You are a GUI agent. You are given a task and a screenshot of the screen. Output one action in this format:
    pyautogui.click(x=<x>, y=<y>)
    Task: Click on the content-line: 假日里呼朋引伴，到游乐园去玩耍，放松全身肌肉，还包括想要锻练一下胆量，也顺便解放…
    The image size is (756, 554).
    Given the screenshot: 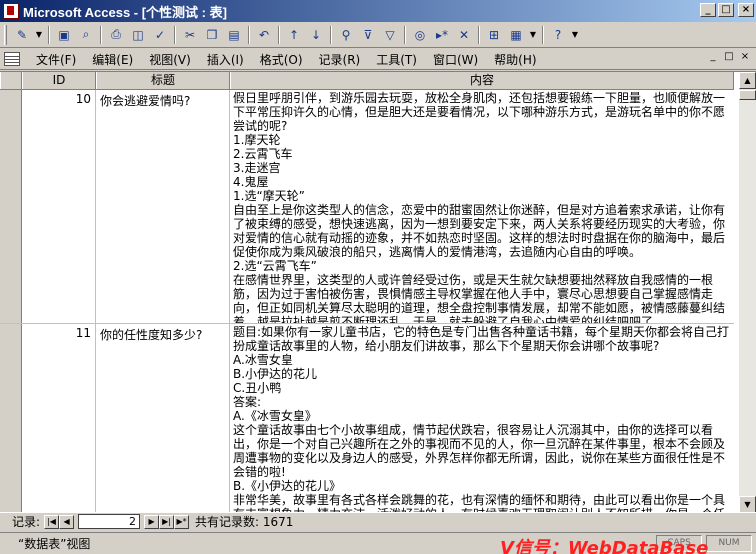 What is the action you would take?
    pyautogui.click(x=479, y=112)
    